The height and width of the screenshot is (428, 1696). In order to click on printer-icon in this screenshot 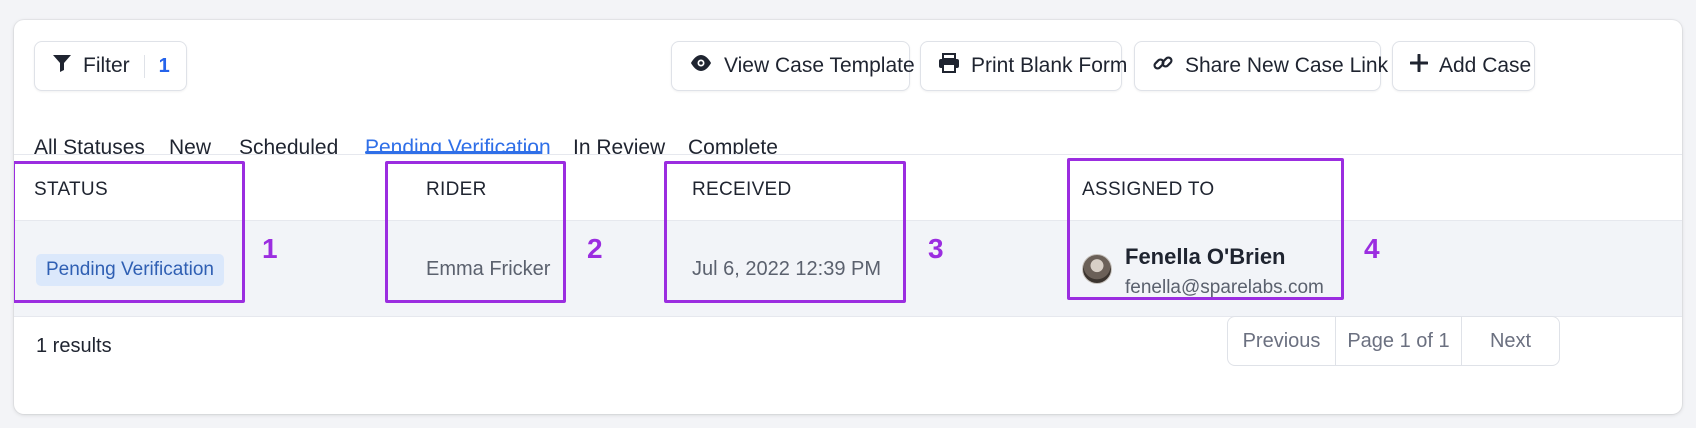, I will do `click(949, 66)`.